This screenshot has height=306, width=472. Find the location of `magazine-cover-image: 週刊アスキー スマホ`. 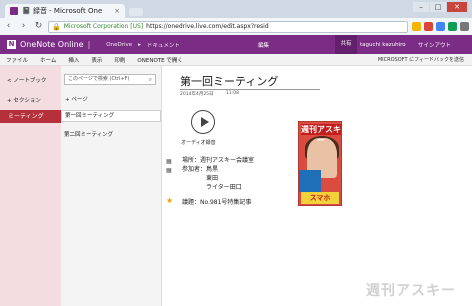

magazine-cover-image: 週刊アスキー スマホ is located at coordinates (320, 163).